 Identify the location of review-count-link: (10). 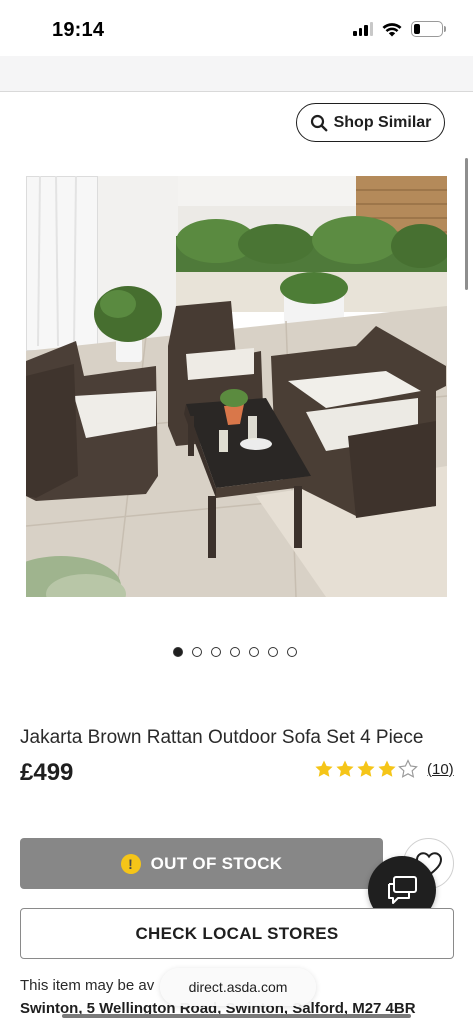
(440, 769).